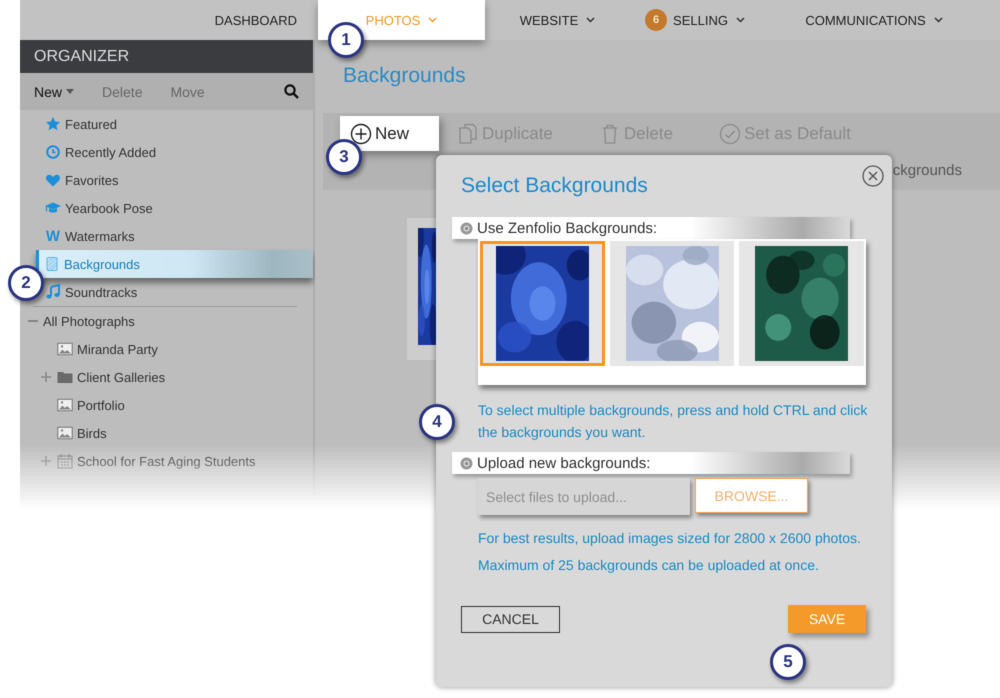  Describe the element at coordinates (255, 20) in the screenshot. I see `nav-tab: DASHBOARD` at that location.